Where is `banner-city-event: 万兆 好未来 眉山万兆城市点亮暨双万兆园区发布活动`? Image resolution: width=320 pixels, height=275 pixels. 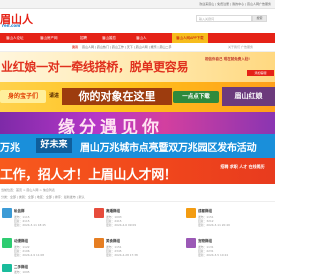
banner-city-event: 万兆 好未来 眉山万兆城市点亮暨双万兆园区发布活动 is located at coordinates (137, 146).